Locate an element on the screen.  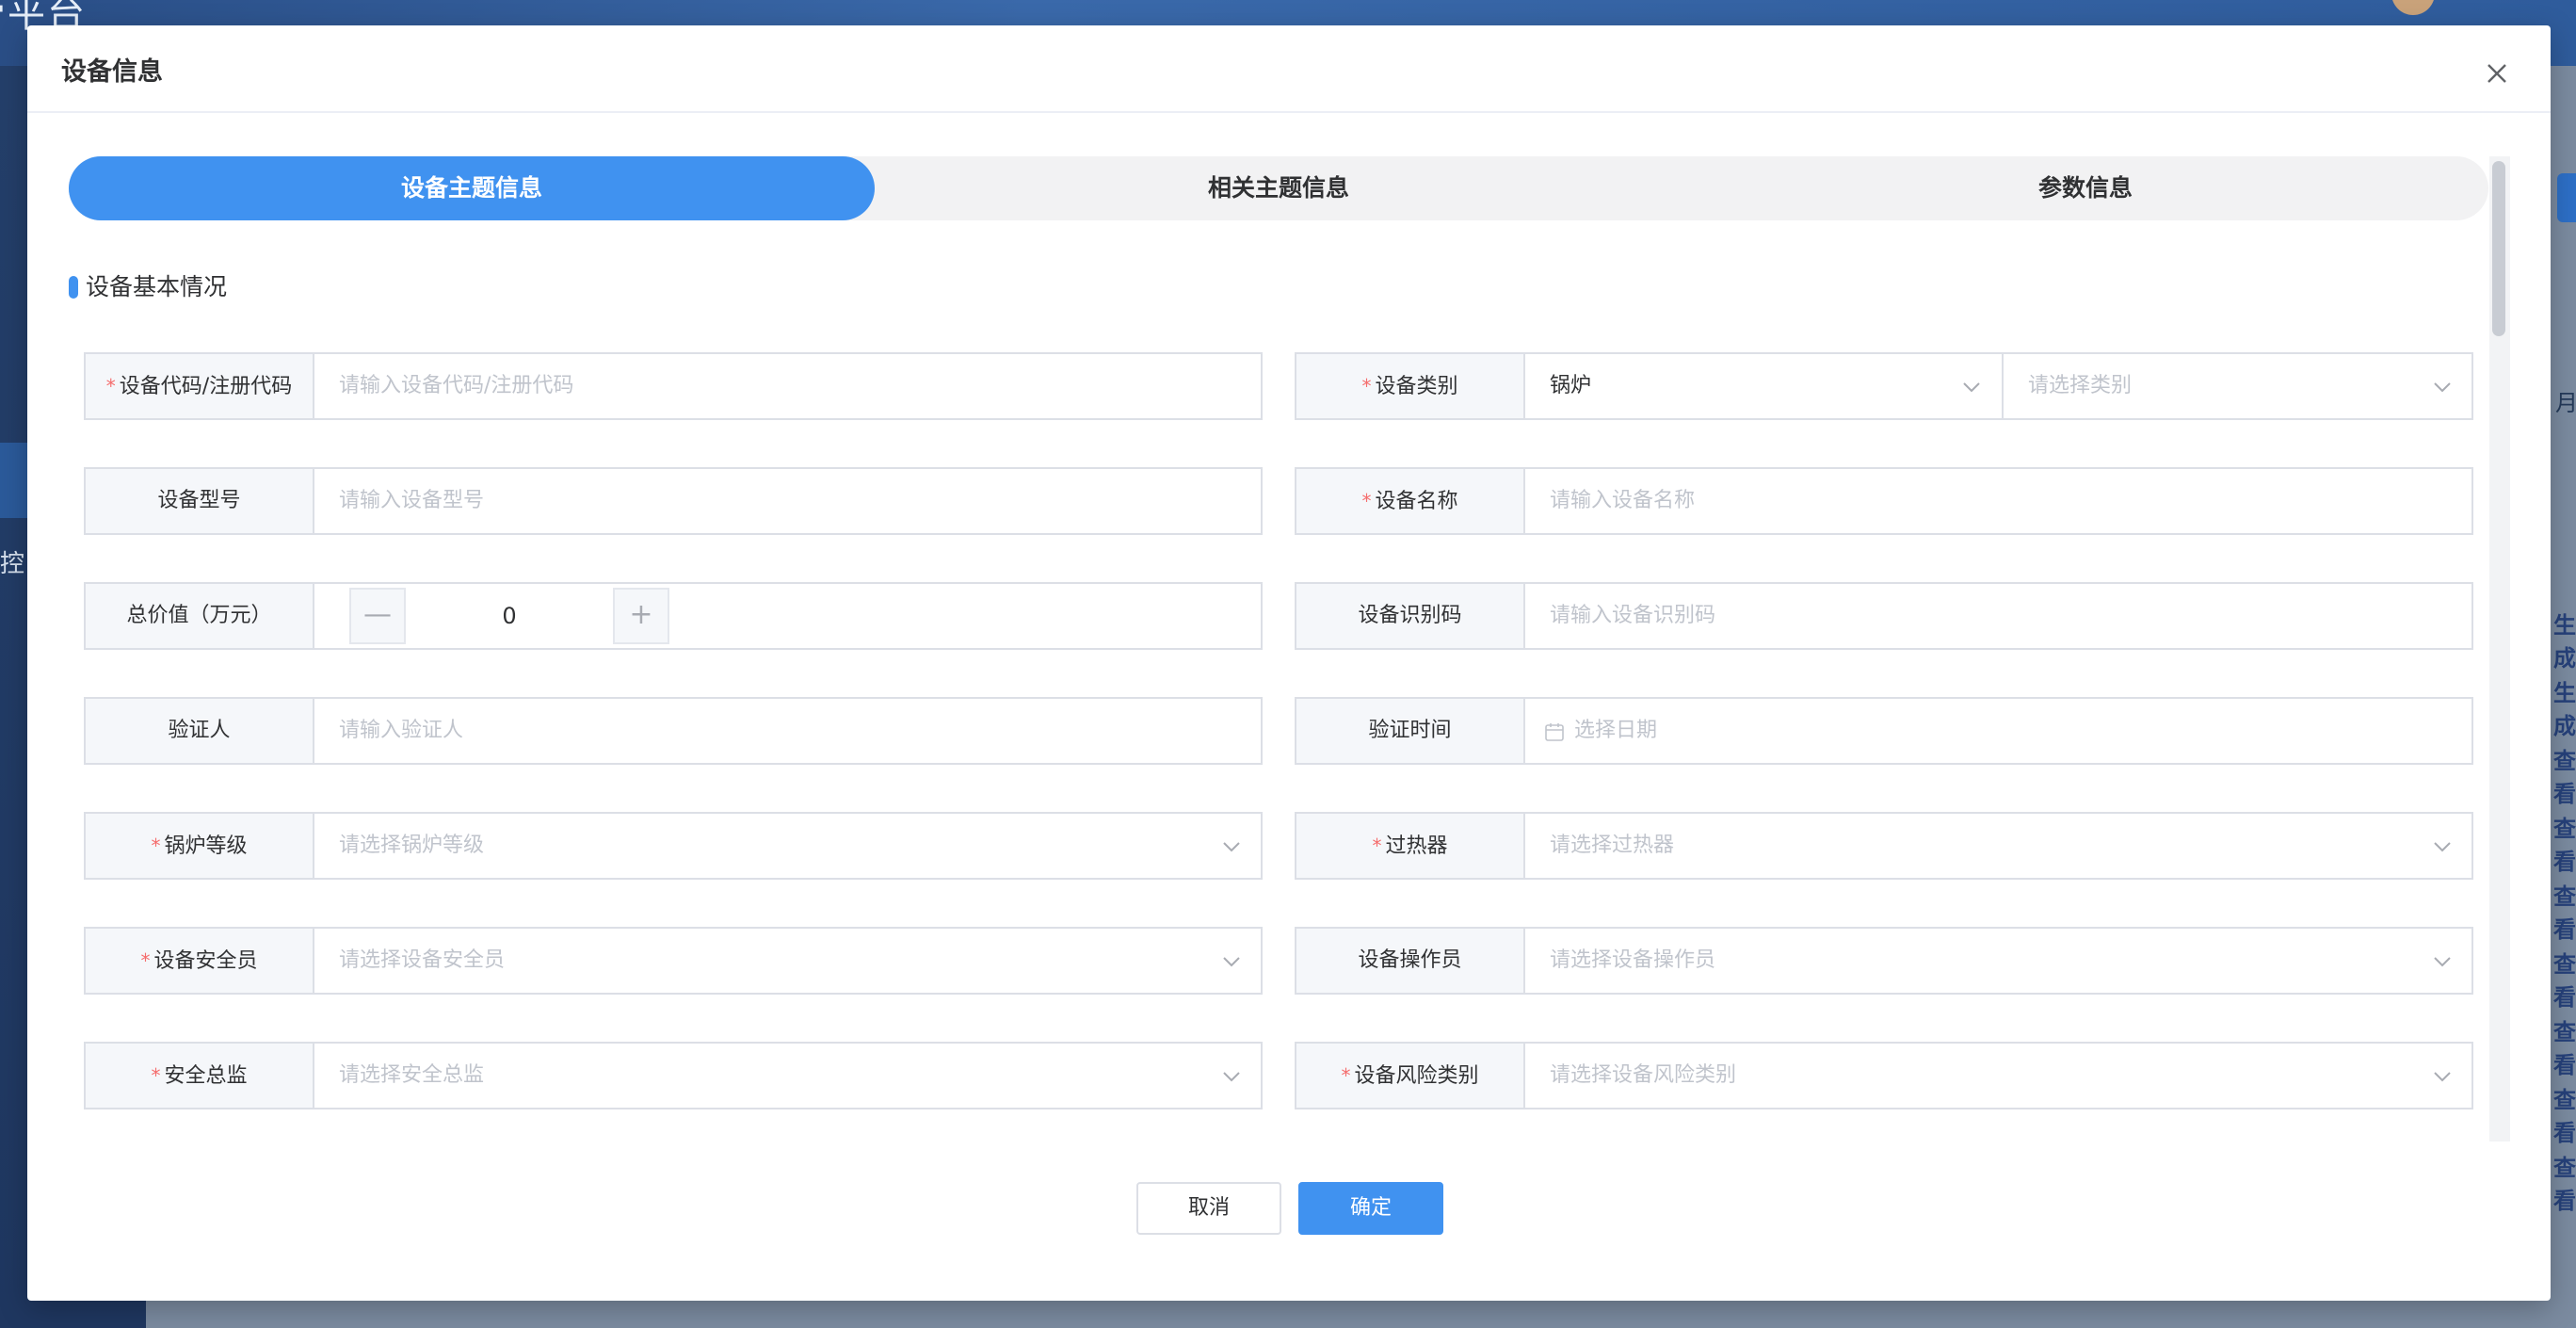
scrollbar-thumb is located at coordinates (2498, 249).